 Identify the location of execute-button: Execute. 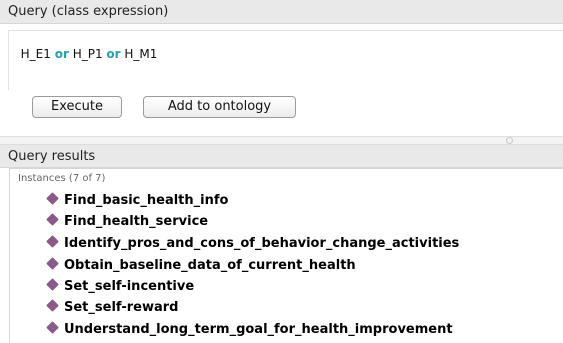
(77, 107).